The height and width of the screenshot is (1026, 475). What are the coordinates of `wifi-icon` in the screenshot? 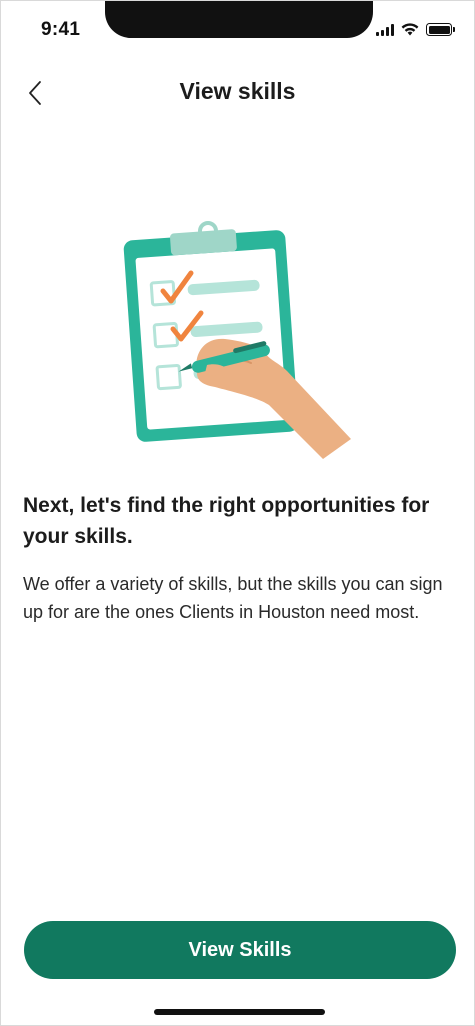 It's located at (410, 29).